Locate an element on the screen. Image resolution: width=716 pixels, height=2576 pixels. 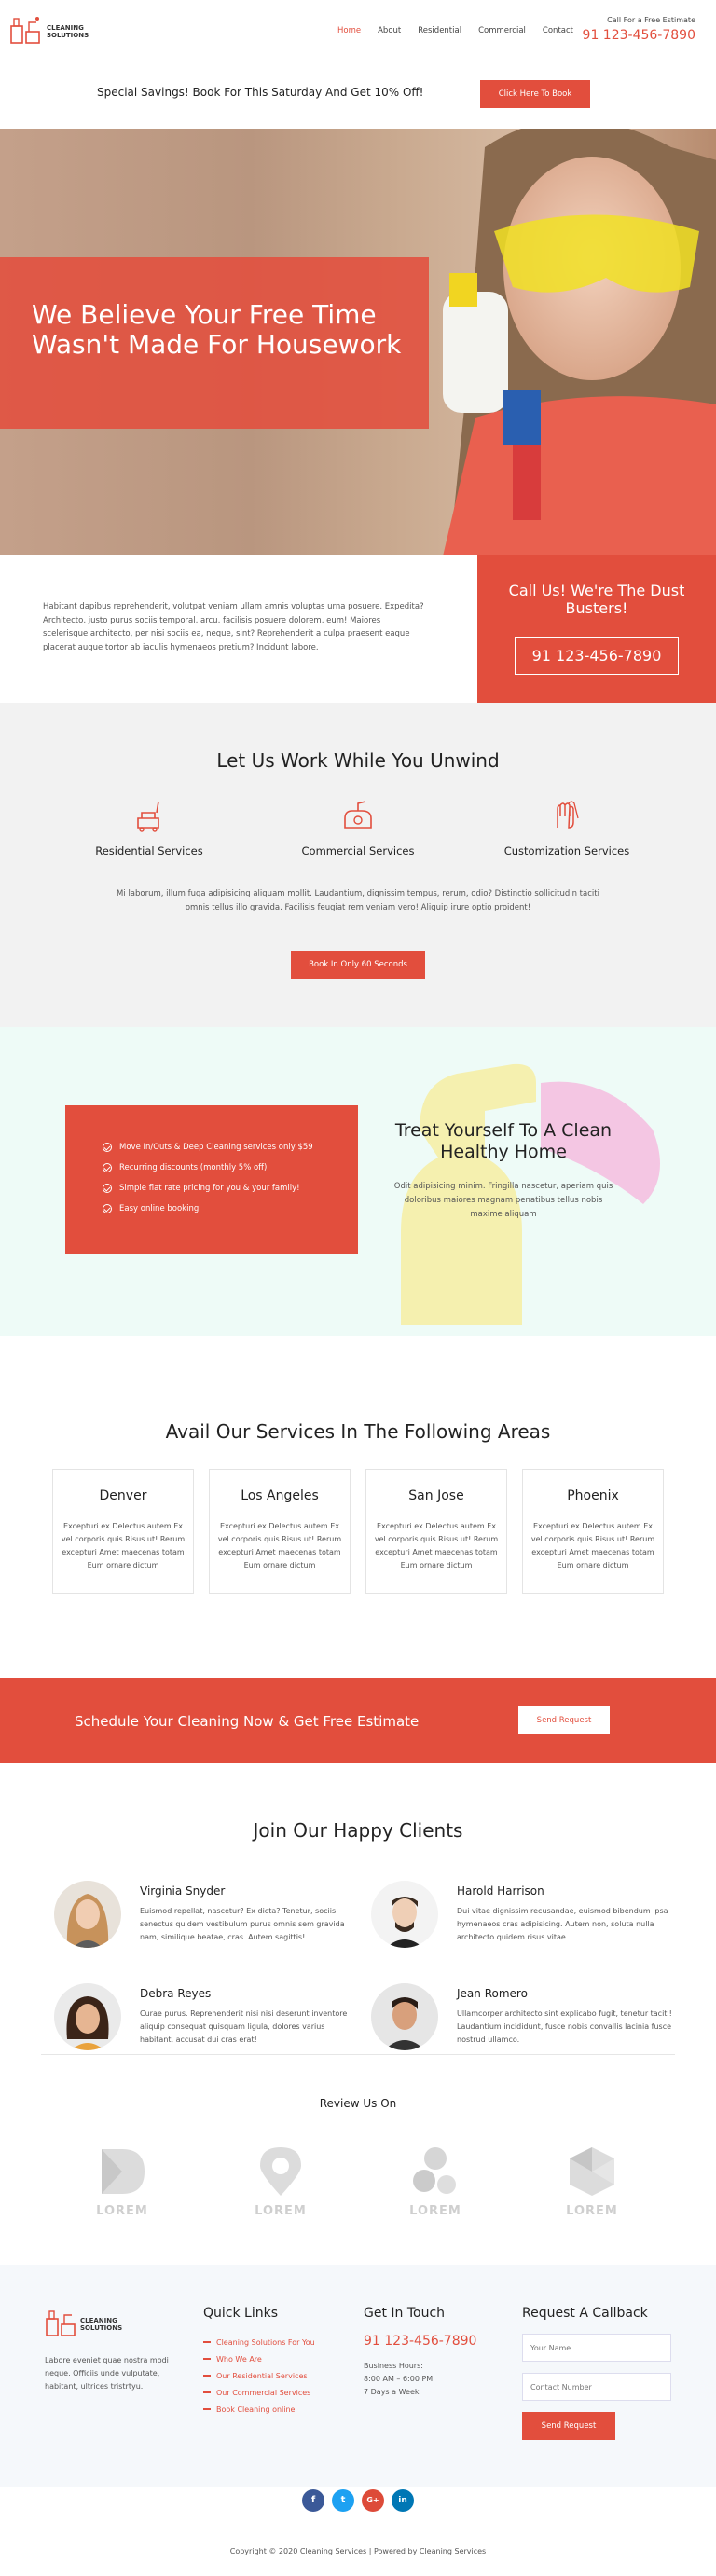
nav-residential: Residential is located at coordinates (439, 30).